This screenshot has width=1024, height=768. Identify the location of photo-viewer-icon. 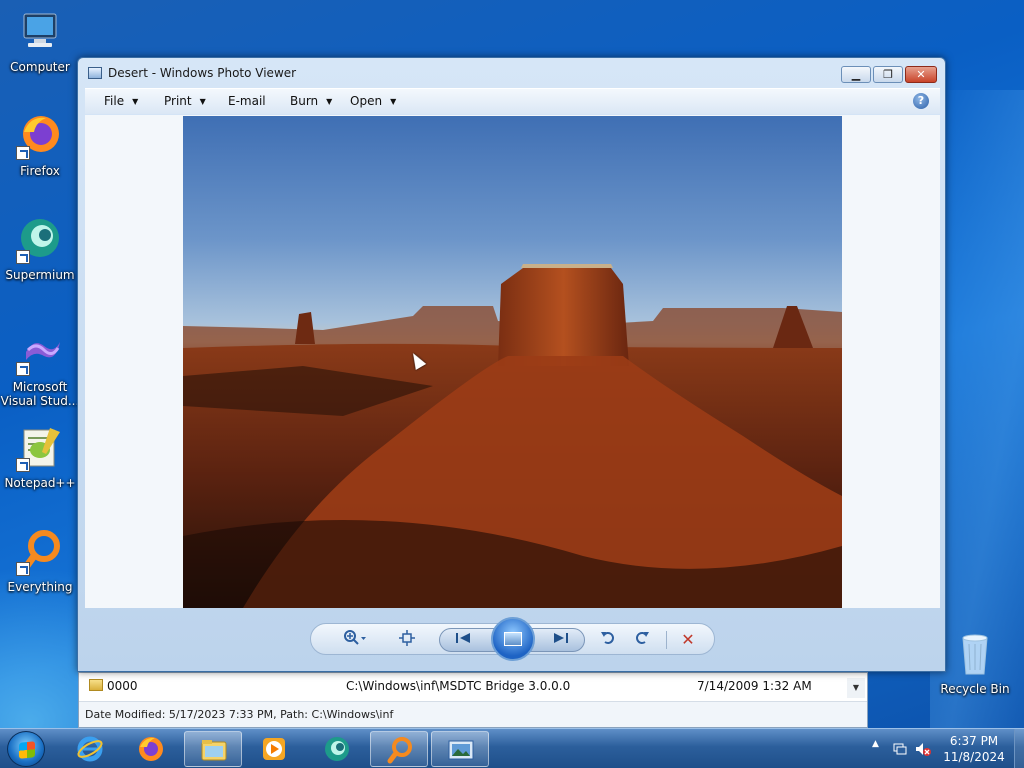
(461, 750).